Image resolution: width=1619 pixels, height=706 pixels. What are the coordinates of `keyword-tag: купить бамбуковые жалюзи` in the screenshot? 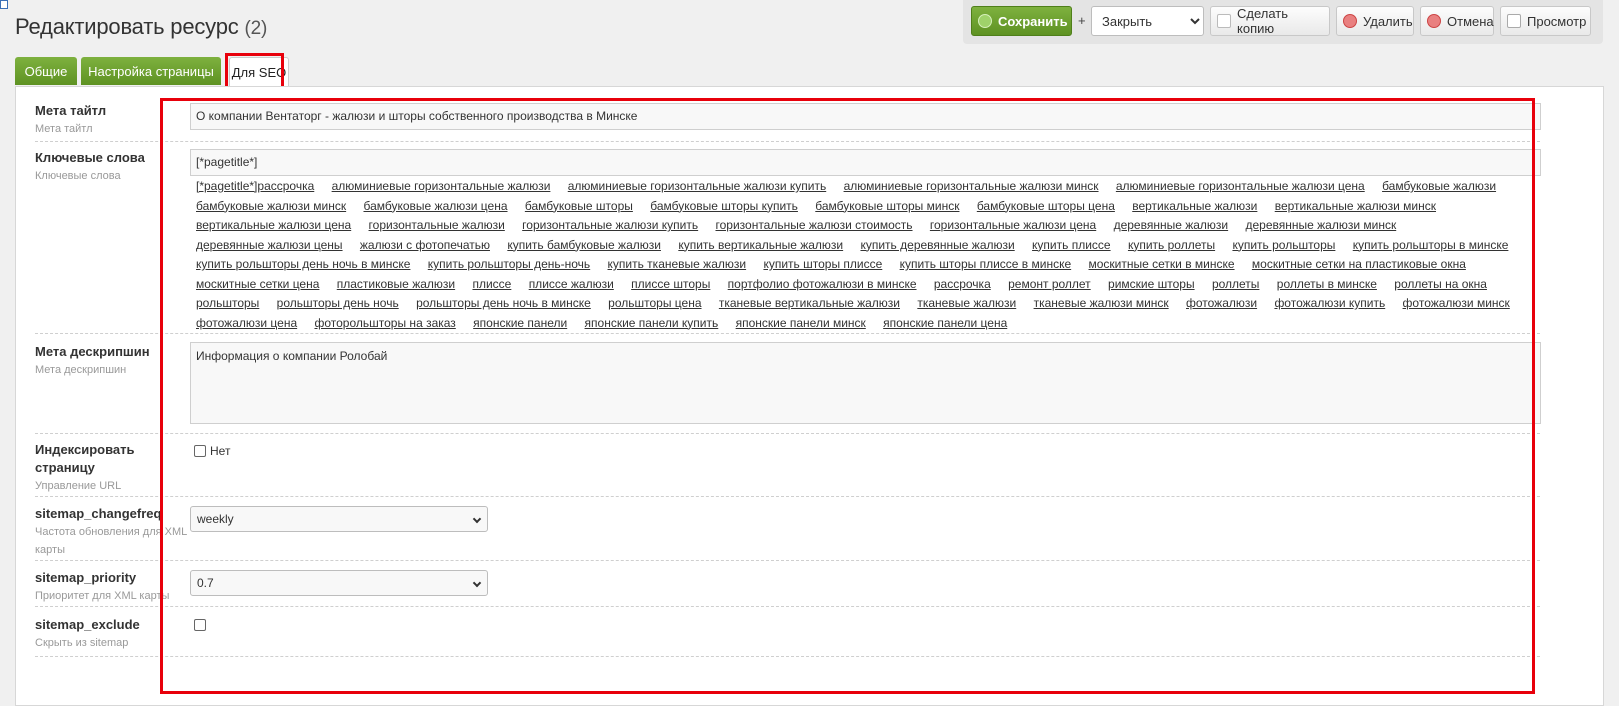 It's located at (584, 245).